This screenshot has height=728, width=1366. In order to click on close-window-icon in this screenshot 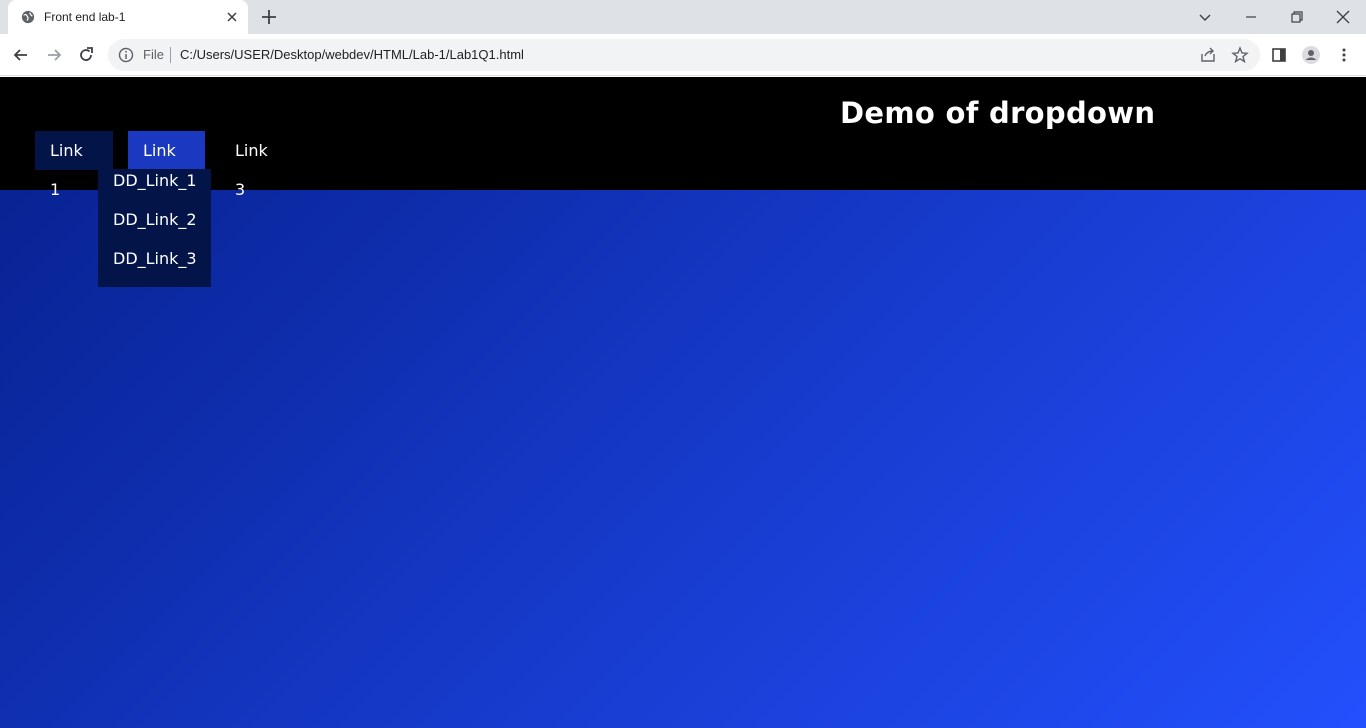, I will do `click(1343, 17)`.